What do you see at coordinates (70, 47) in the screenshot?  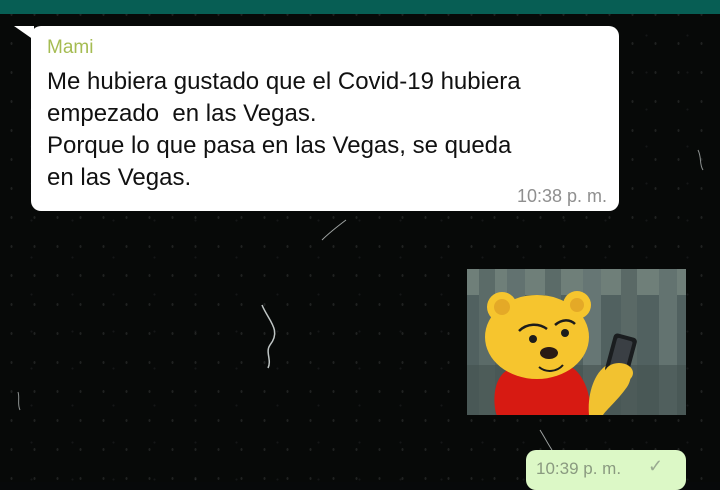 I see `sender-name: Mami` at bounding box center [70, 47].